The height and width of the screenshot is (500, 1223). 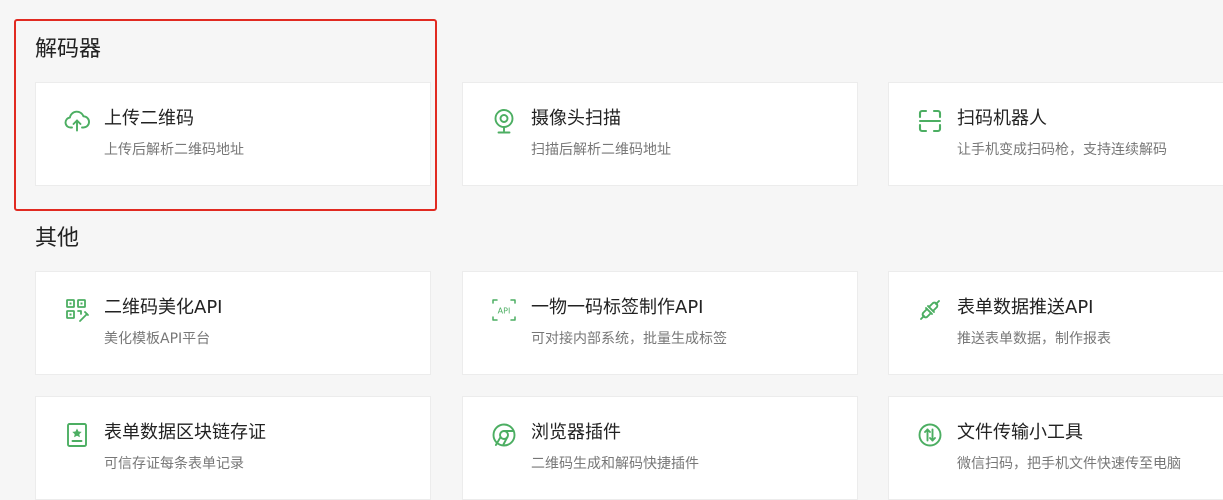 What do you see at coordinates (174, 150) in the screenshot?
I see `card-desc: 上传后解析二维码地址` at bounding box center [174, 150].